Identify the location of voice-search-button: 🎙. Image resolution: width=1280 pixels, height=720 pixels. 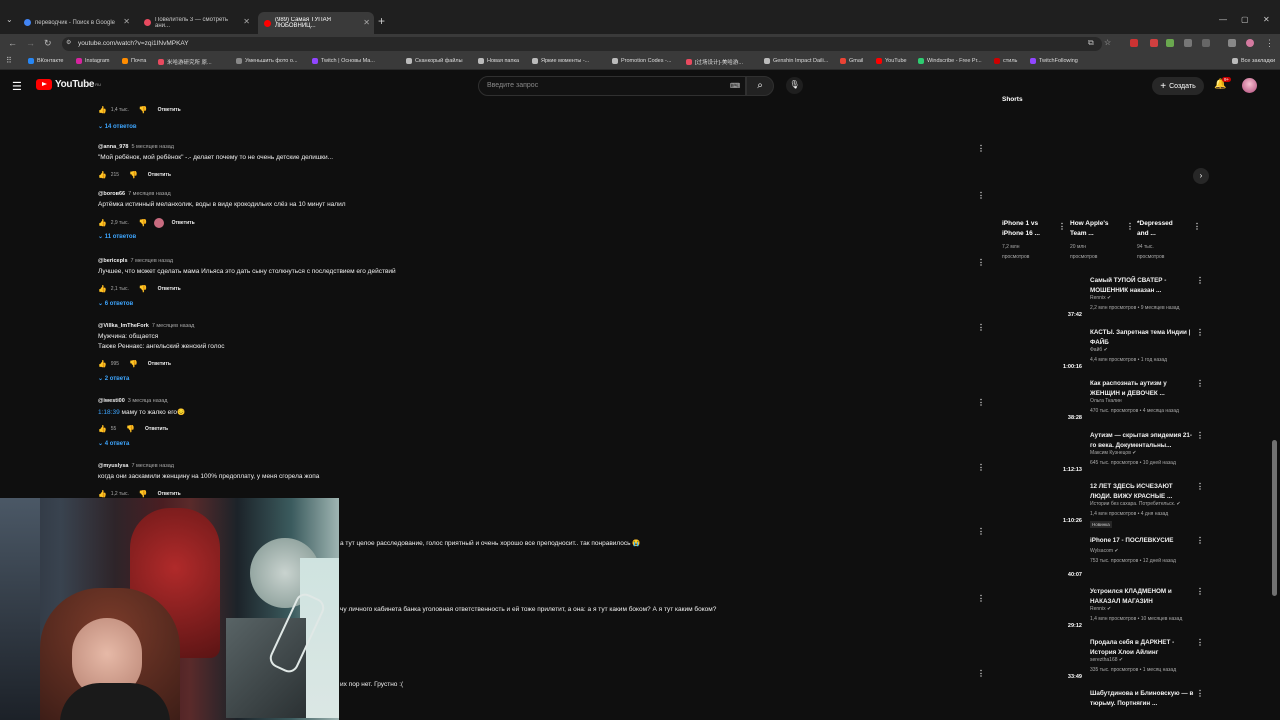
(794, 85).